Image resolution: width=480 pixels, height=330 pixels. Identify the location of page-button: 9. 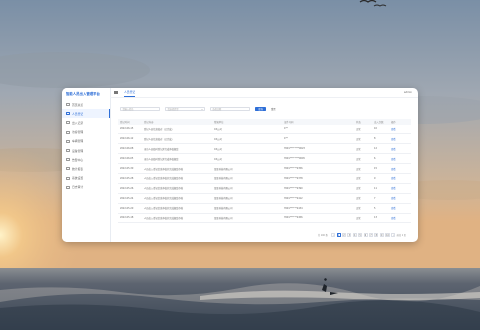
(381, 235).